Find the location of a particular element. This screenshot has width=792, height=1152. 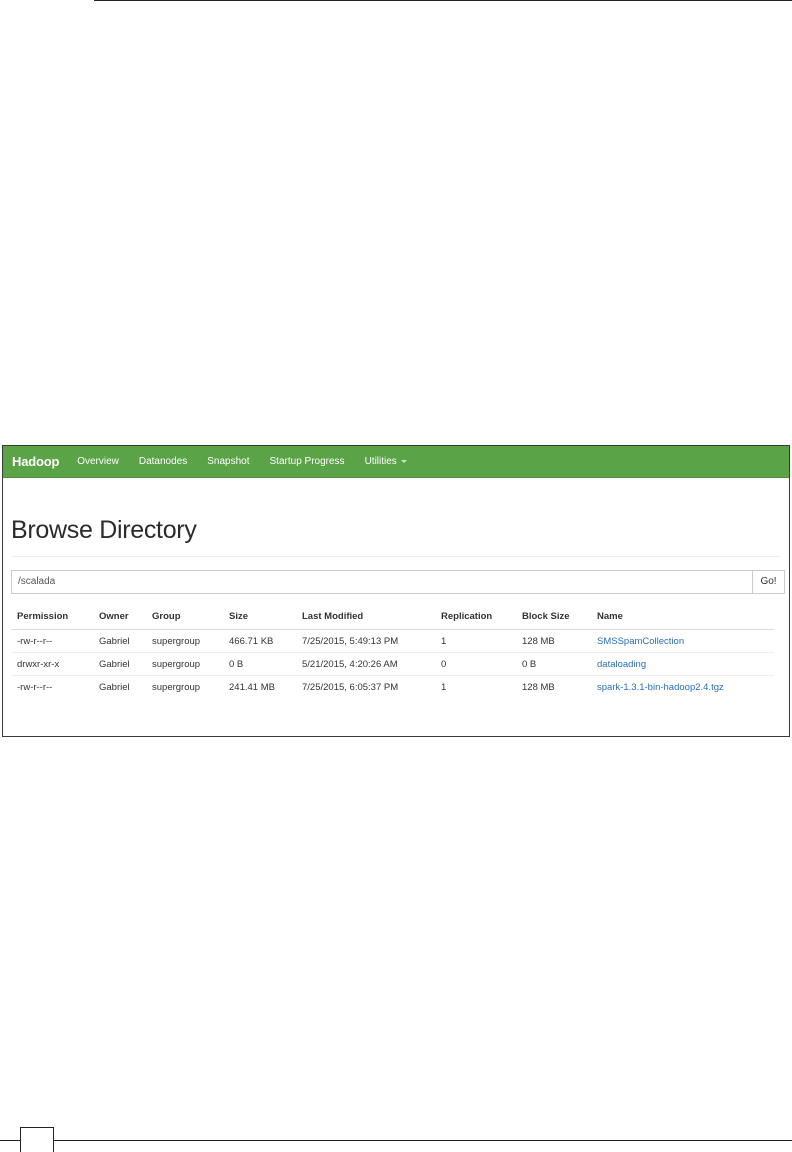

cell-name: SMSSpamCollection is located at coordinates (682, 641).